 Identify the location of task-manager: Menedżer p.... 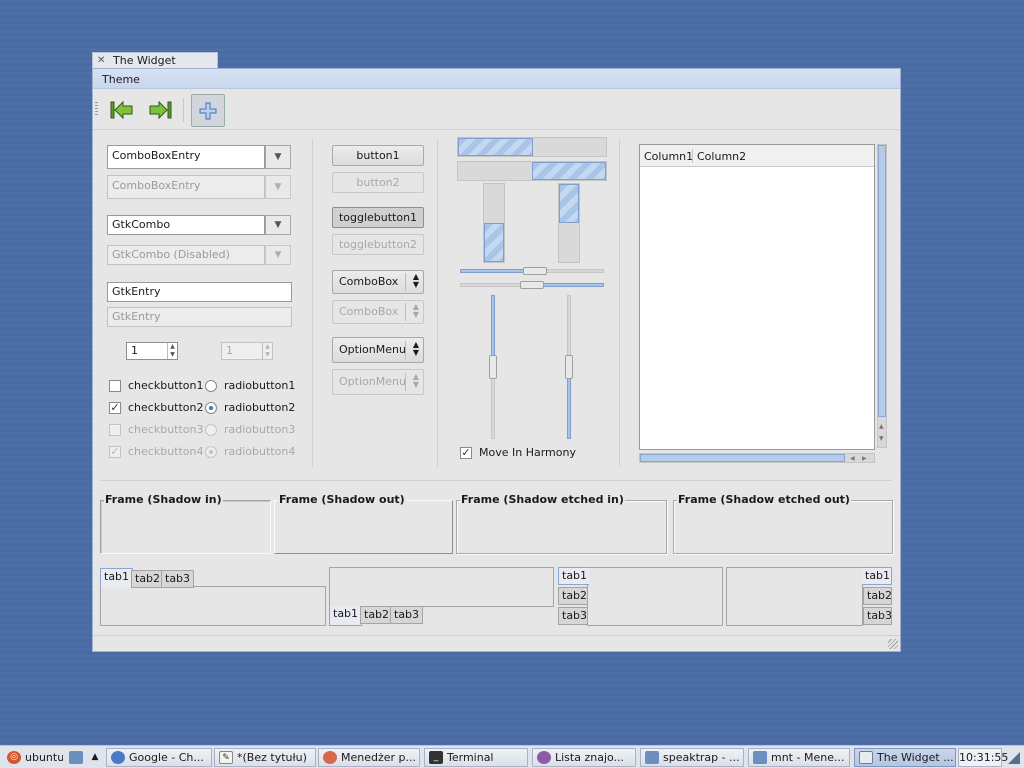
(369, 757).